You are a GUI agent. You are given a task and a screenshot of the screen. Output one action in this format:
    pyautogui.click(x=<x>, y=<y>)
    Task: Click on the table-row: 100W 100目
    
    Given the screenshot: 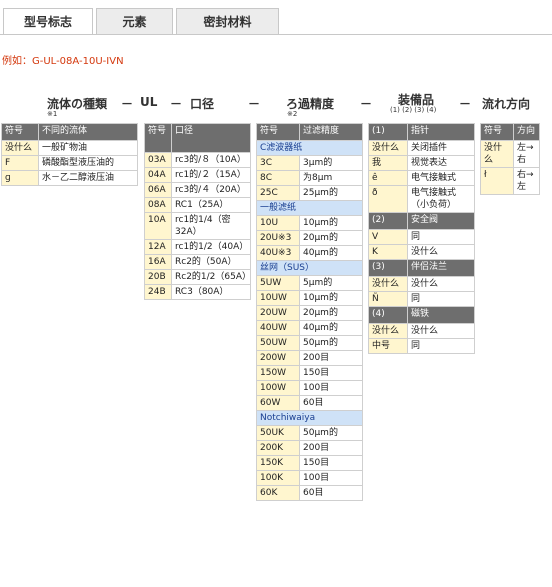 What is the action you would take?
    pyautogui.click(x=309, y=388)
    